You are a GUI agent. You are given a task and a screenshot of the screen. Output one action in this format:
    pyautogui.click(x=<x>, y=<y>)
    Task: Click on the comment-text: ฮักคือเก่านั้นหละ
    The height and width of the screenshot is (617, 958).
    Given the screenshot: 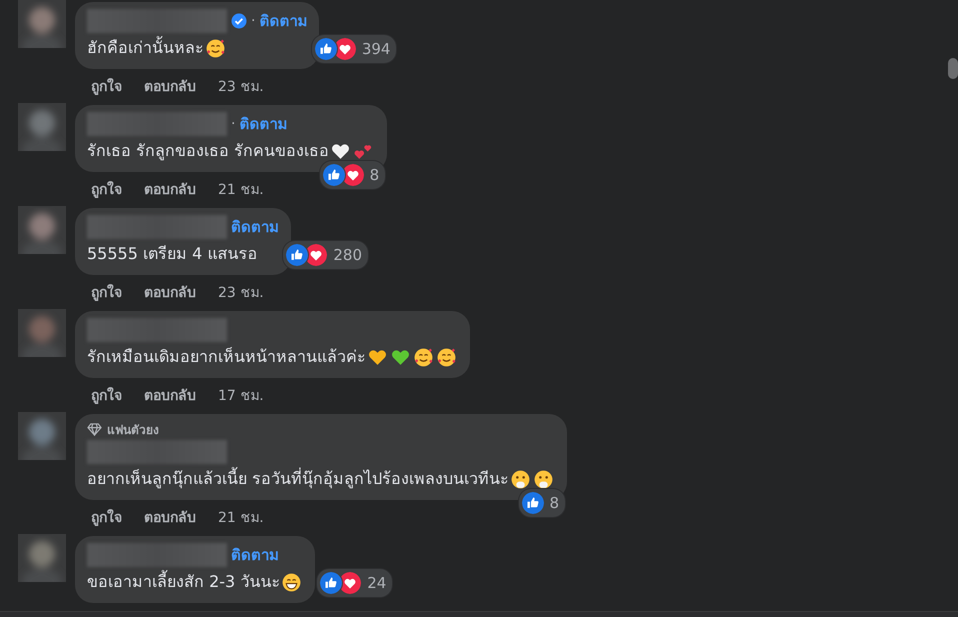 What is the action you would take?
    pyautogui.click(x=145, y=47)
    